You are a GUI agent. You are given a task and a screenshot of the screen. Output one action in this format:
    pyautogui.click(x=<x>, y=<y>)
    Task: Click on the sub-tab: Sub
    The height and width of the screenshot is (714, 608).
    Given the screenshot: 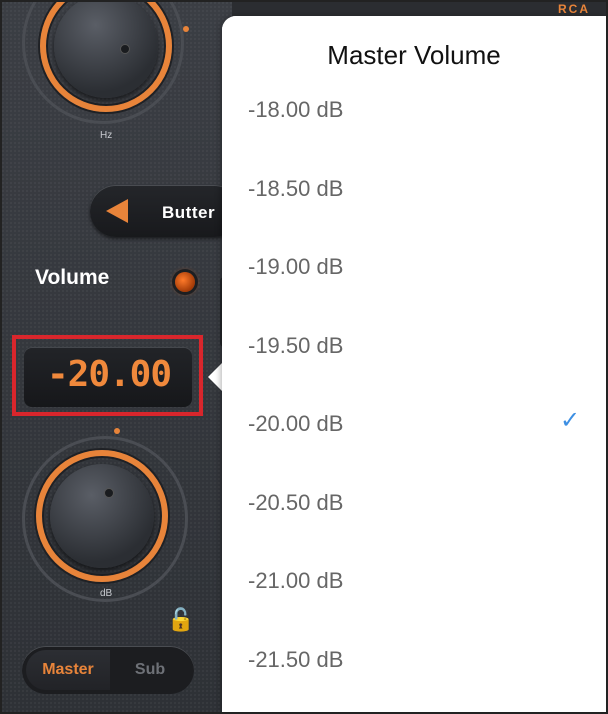 What is the action you would take?
    pyautogui.click(x=150, y=670)
    